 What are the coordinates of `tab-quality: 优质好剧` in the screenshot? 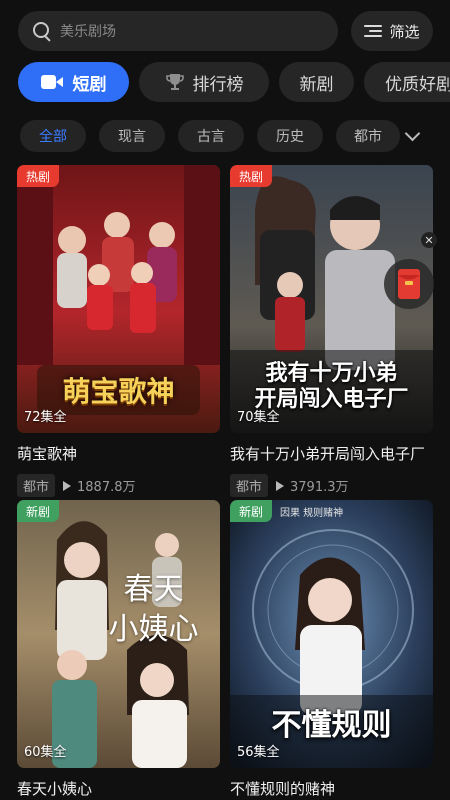 It's located at (407, 82).